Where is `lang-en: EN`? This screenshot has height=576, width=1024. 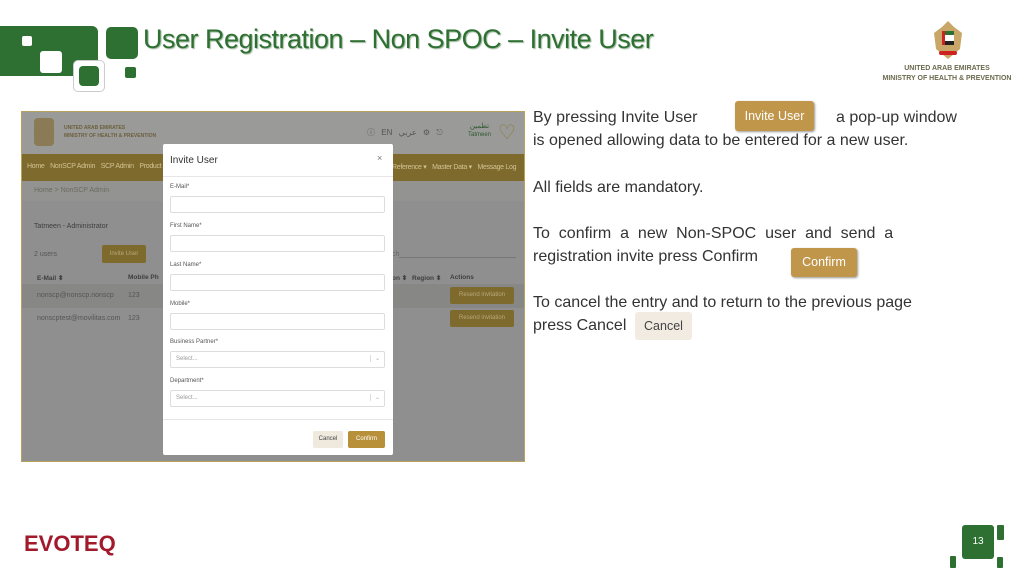
lang-en: EN is located at coordinates (386, 132).